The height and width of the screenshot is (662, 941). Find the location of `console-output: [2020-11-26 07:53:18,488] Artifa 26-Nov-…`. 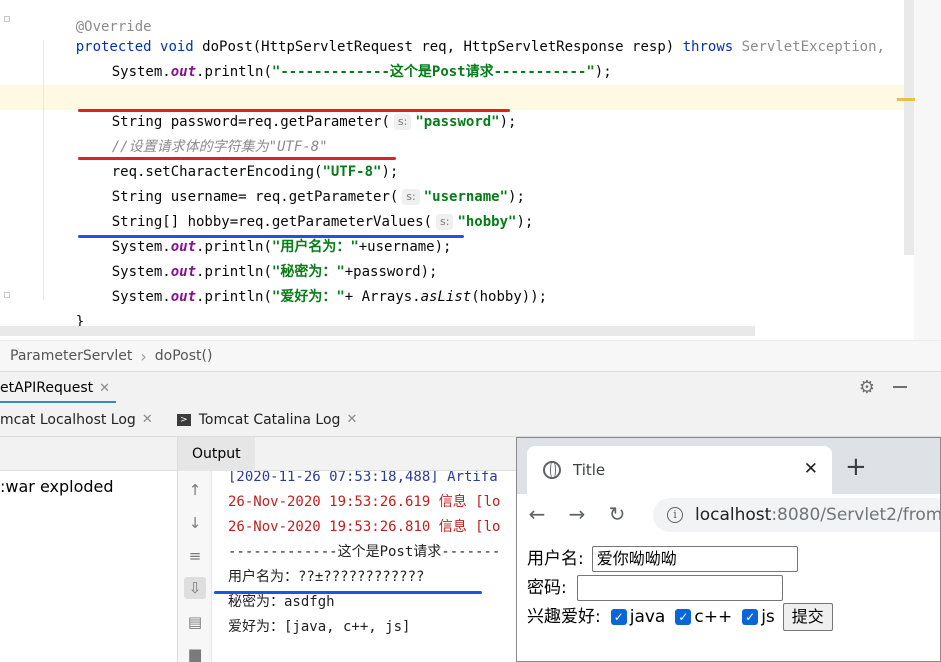

console-output: [2020-11-26 07:53:18,488] Artifa 26-Nov-… is located at coordinates (365, 566).